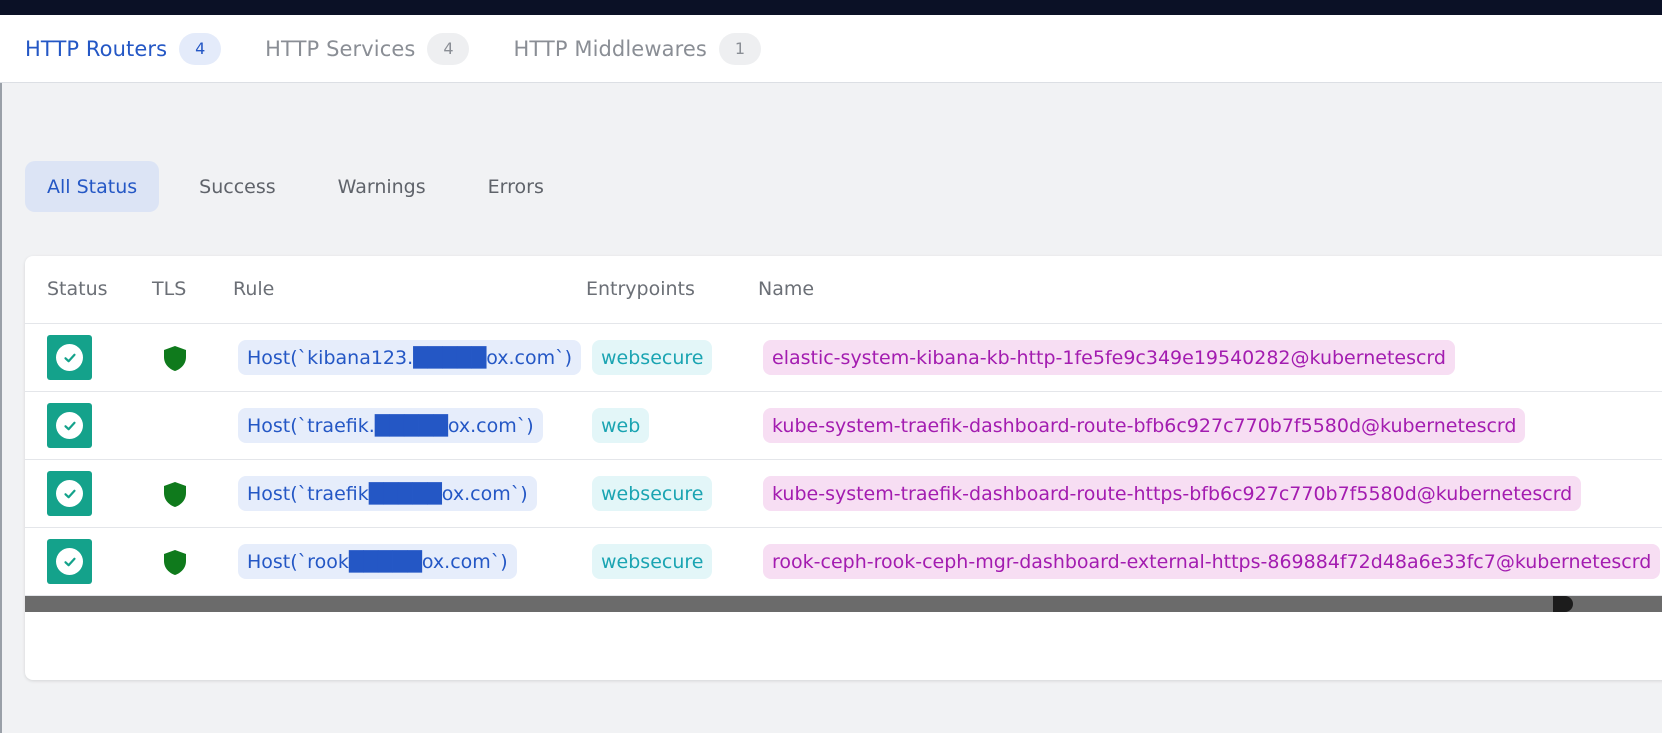 This screenshot has height=733, width=1662. Describe the element at coordinates (382, 186) in the screenshot. I see `filter-warnings: Warnings` at that location.